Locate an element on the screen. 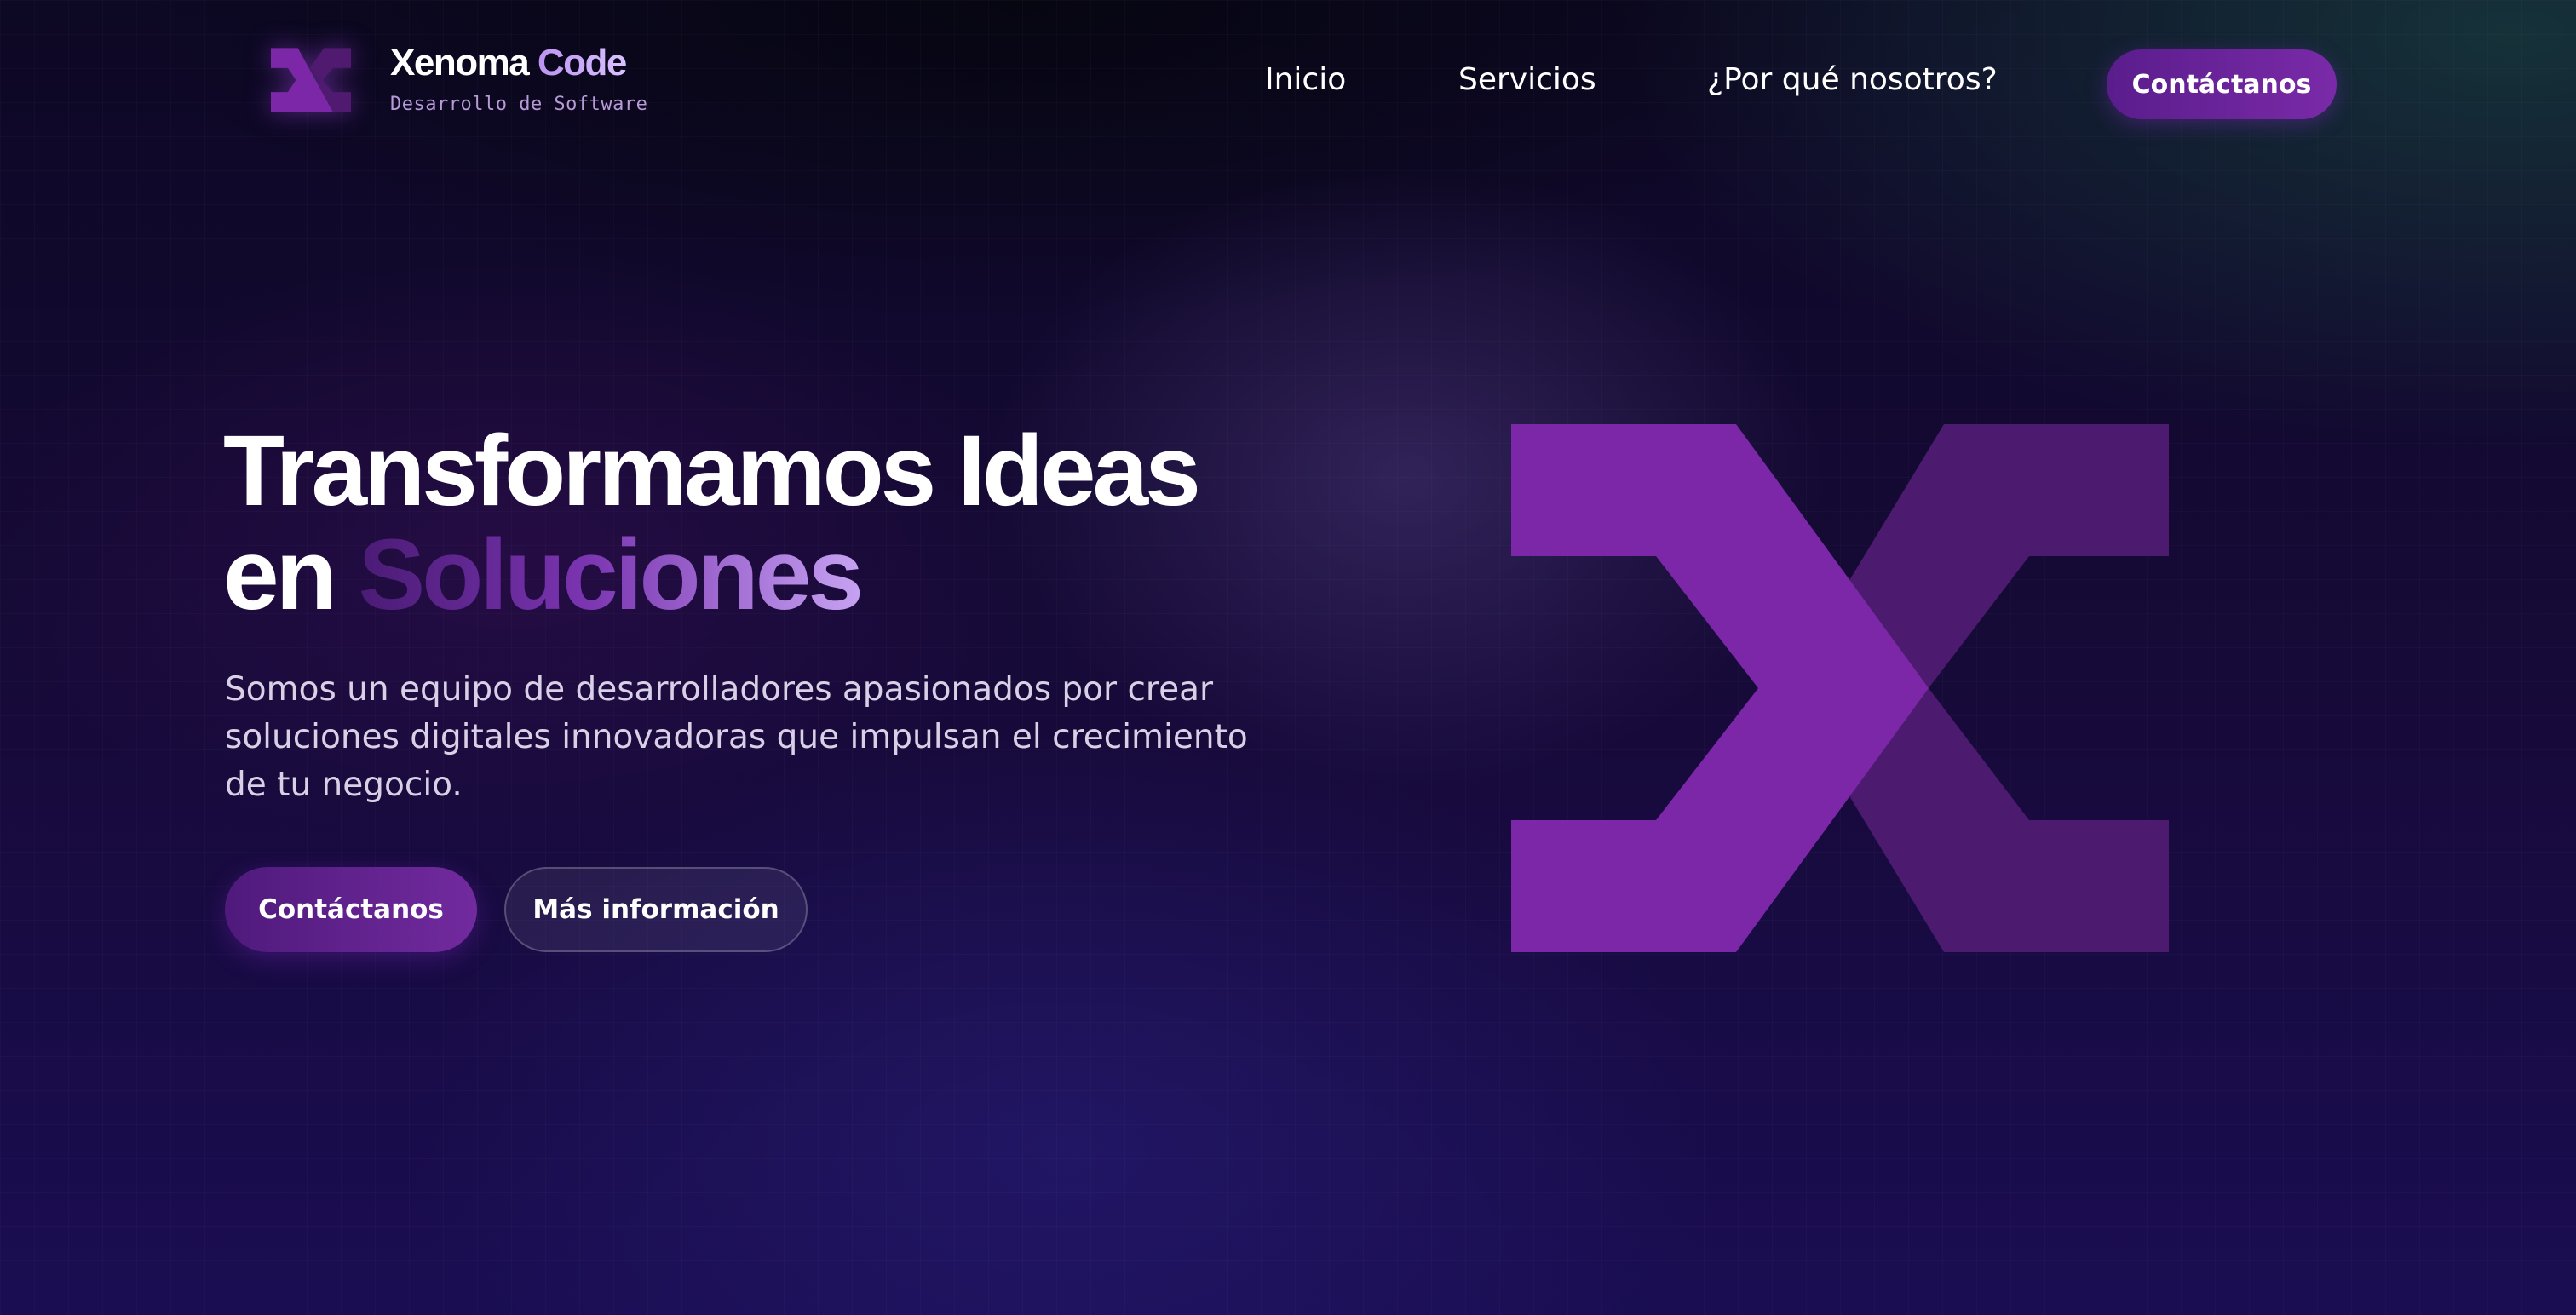  nav-link-inicio: Inicio is located at coordinates (1306, 80).